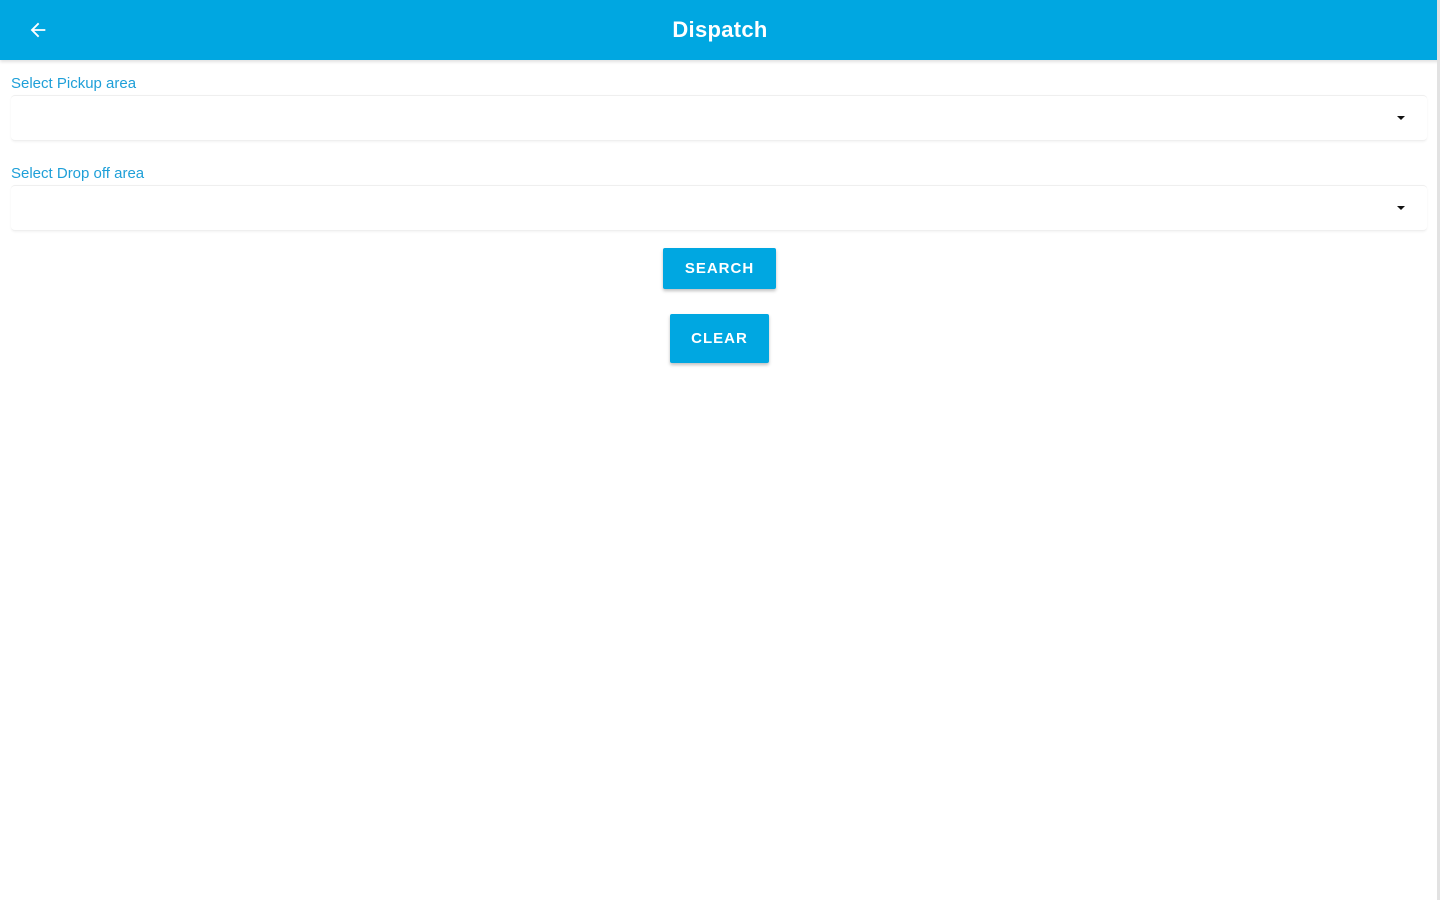 This screenshot has width=1440, height=900. Describe the element at coordinates (719, 268) in the screenshot. I see `search-button: SEARCH` at that location.